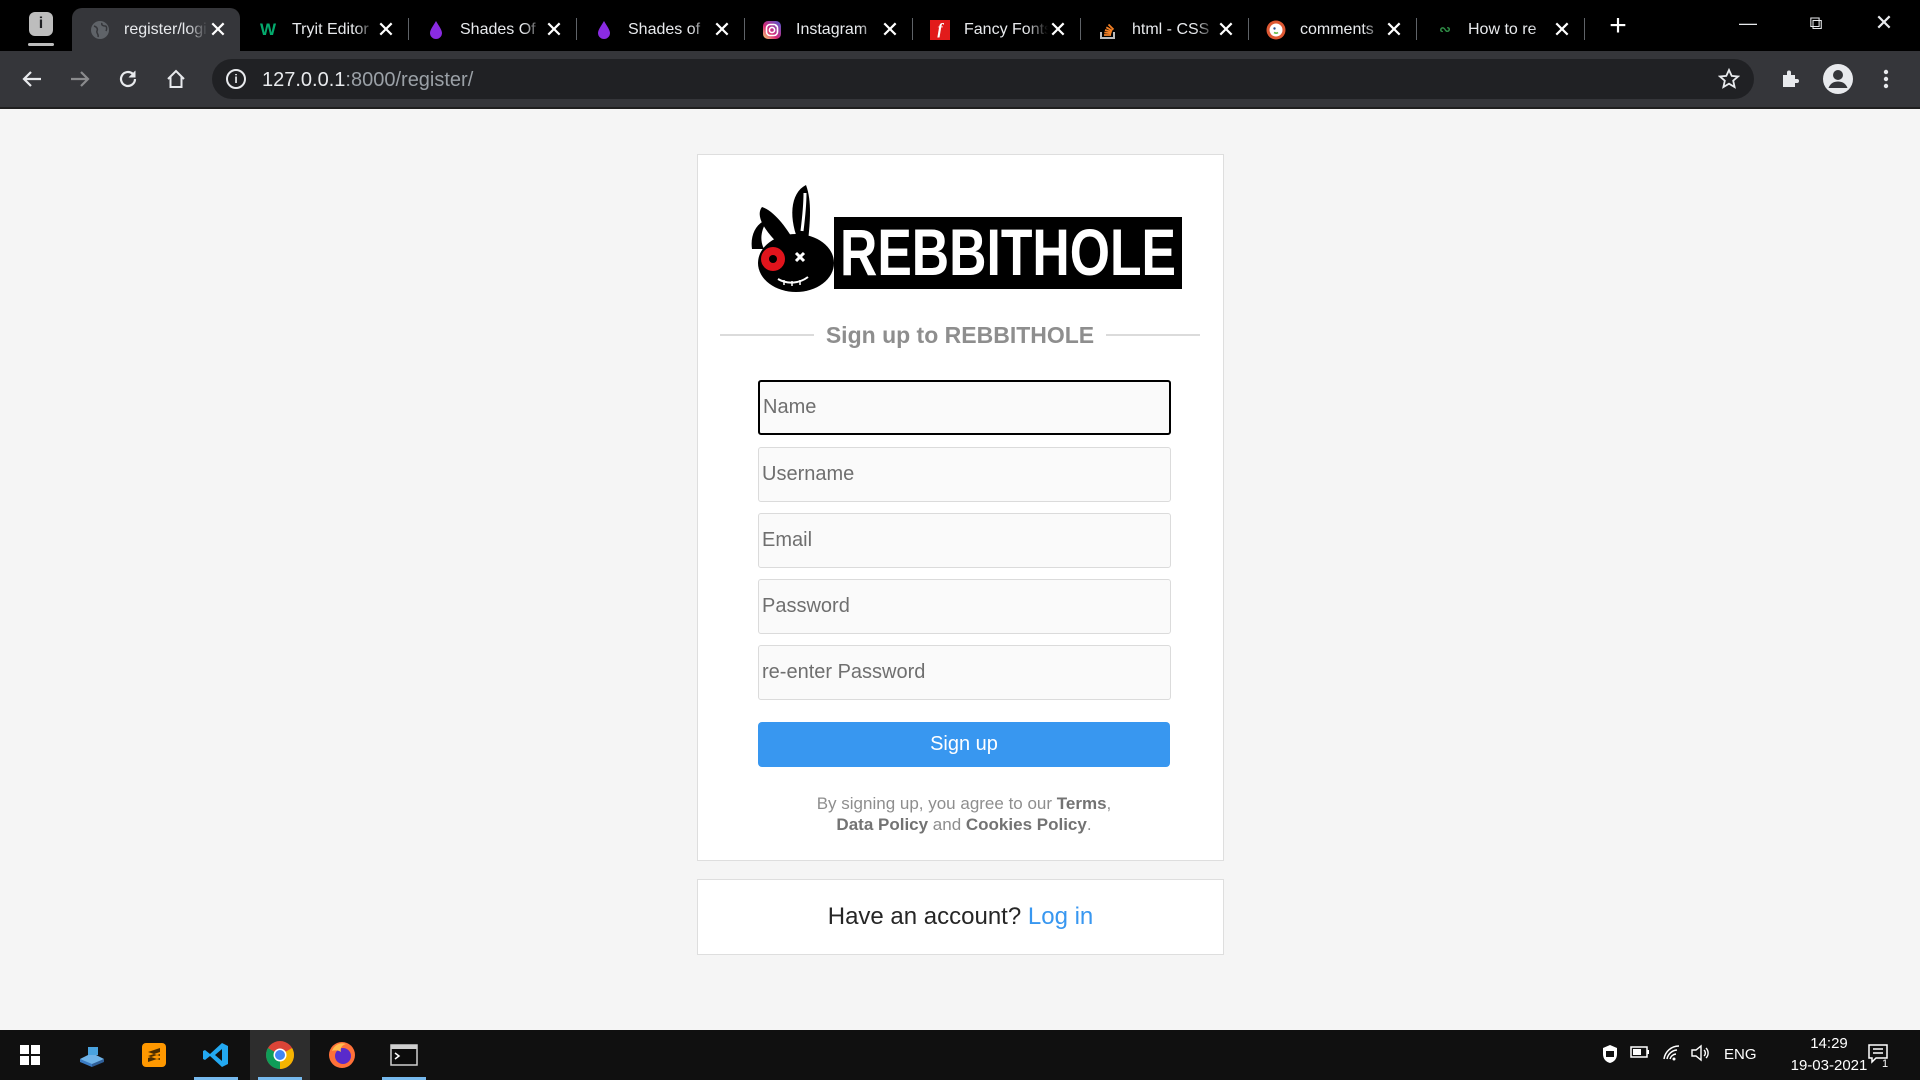 The width and height of the screenshot is (1920, 1080). Describe the element at coordinates (964, 672) in the screenshot. I see `repassword-input` at that location.